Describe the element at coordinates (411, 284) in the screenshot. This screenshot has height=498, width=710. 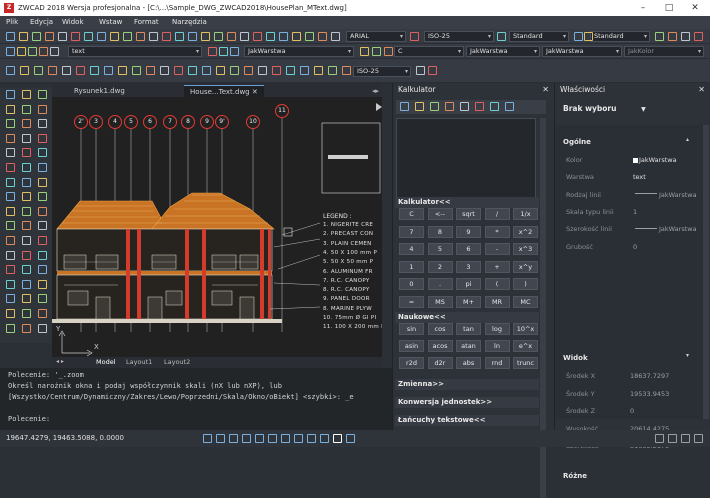
I see `calc-key-button: 0` at that location.